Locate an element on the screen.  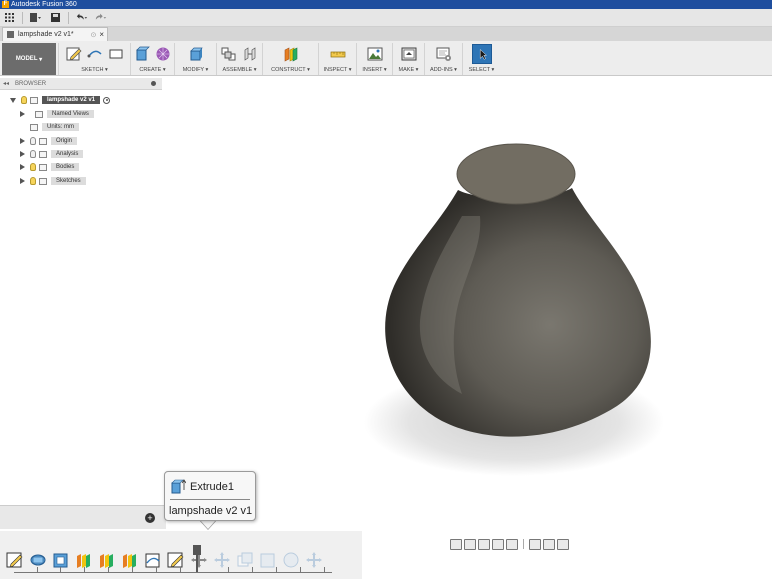
new-component-icon is located at coordinates (229, 54).